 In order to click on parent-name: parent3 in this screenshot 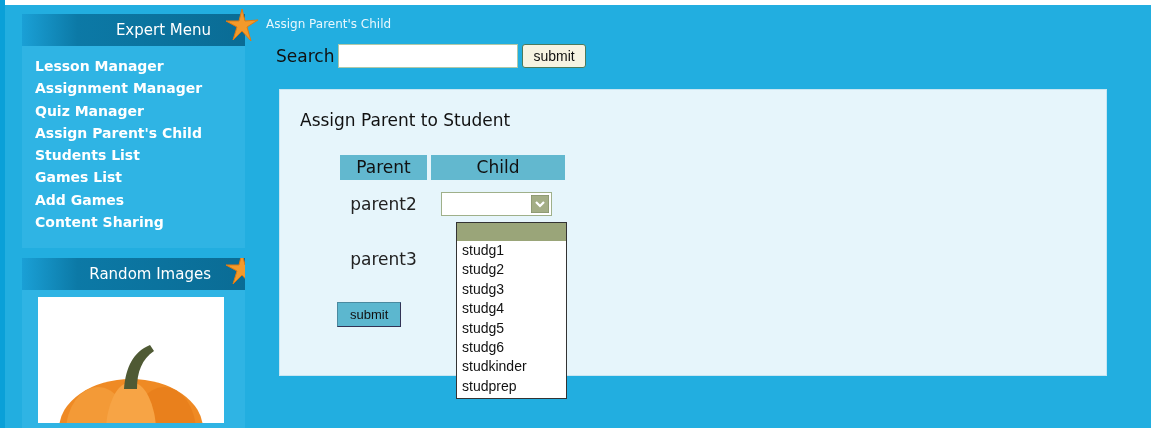, I will do `click(383, 259)`.